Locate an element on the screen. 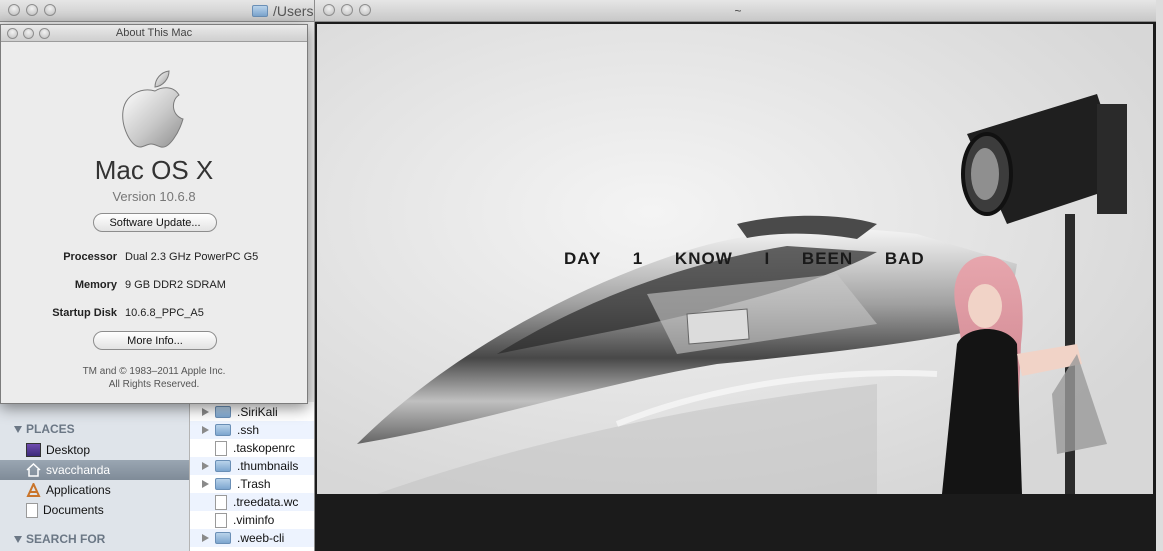  processor-label: Processor is located at coordinates (90, 257).